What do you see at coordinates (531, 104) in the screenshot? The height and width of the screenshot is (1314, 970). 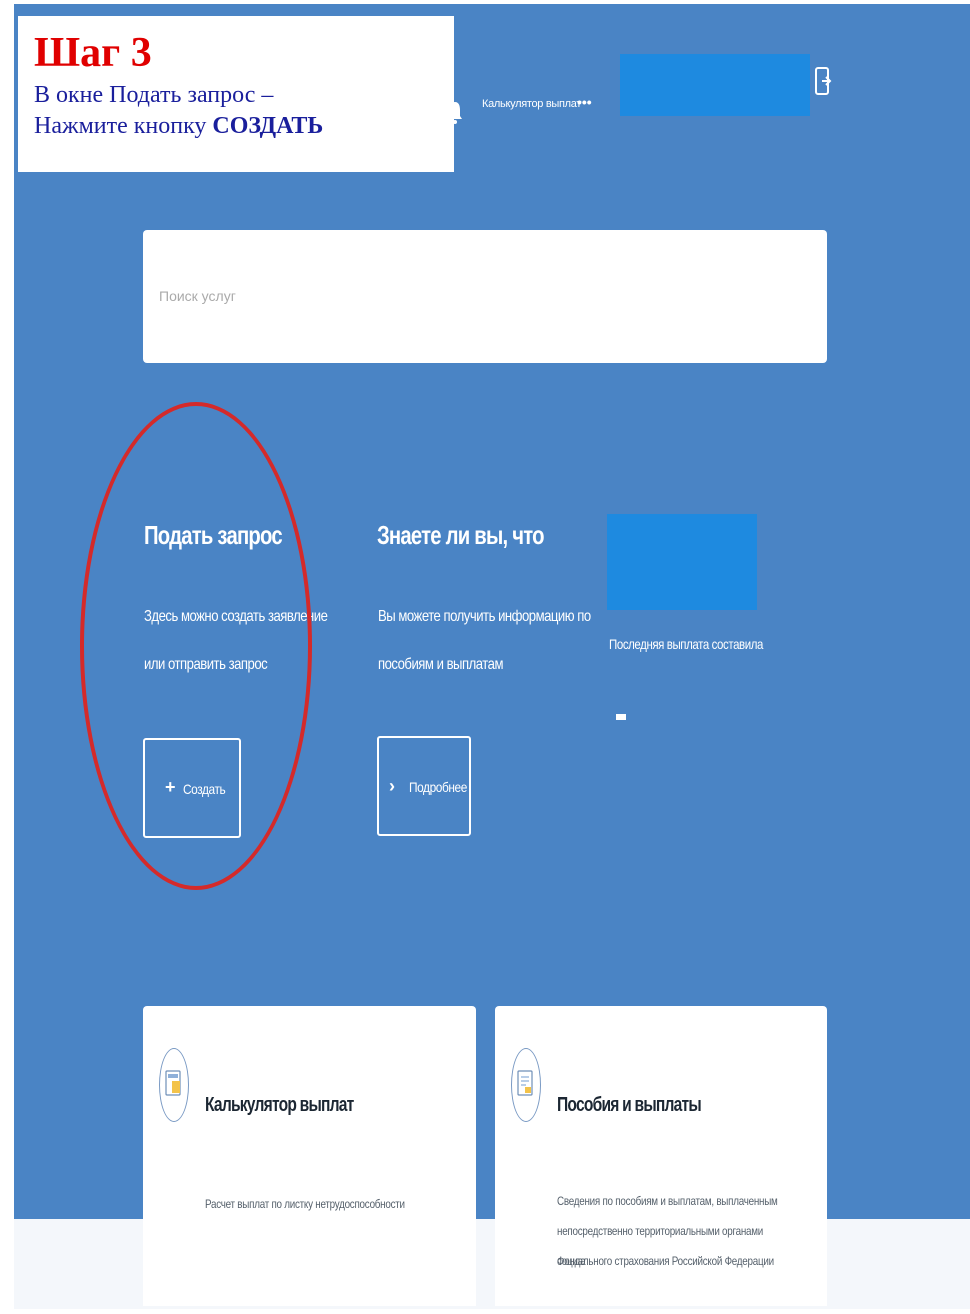 I see `topbar-calculator-link: Калькулятор выплат` at bounding box center [531, 104].